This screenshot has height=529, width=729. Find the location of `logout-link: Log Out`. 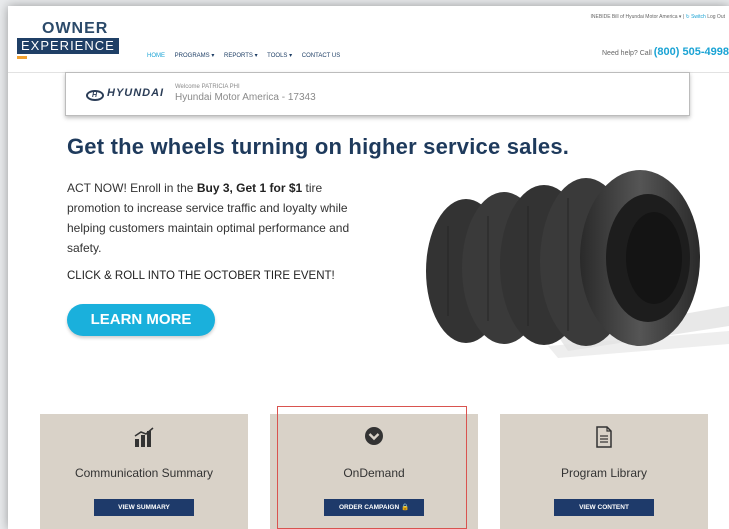

logout-link: Log Out is located at coordinates (716, 17).